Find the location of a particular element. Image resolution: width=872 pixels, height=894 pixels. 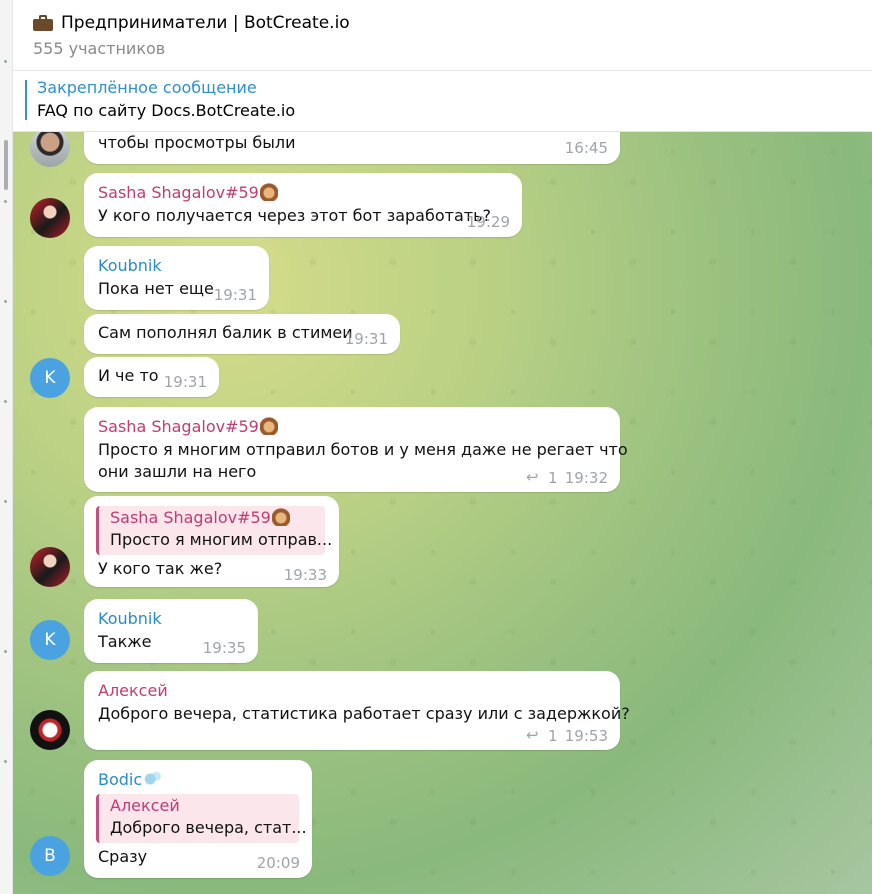

message-text: Сразу is located at coordinates (123, 856).